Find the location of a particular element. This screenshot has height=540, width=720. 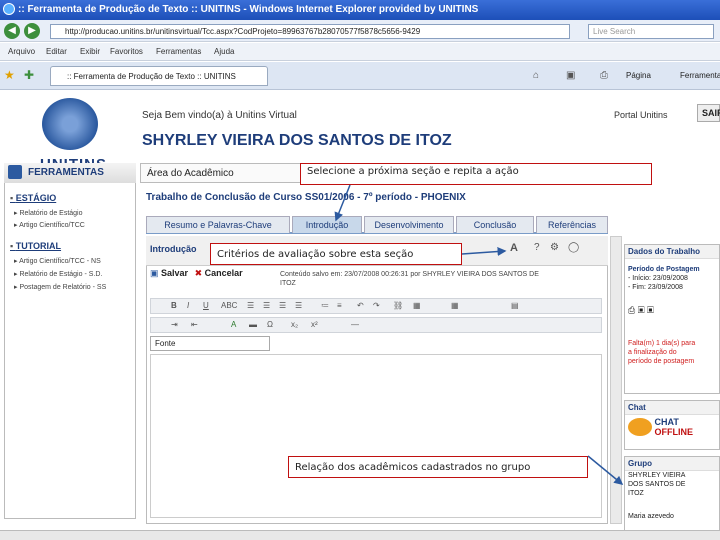

menu-item-ferramentas: Ferramentas is located at coordinates (178, 51).